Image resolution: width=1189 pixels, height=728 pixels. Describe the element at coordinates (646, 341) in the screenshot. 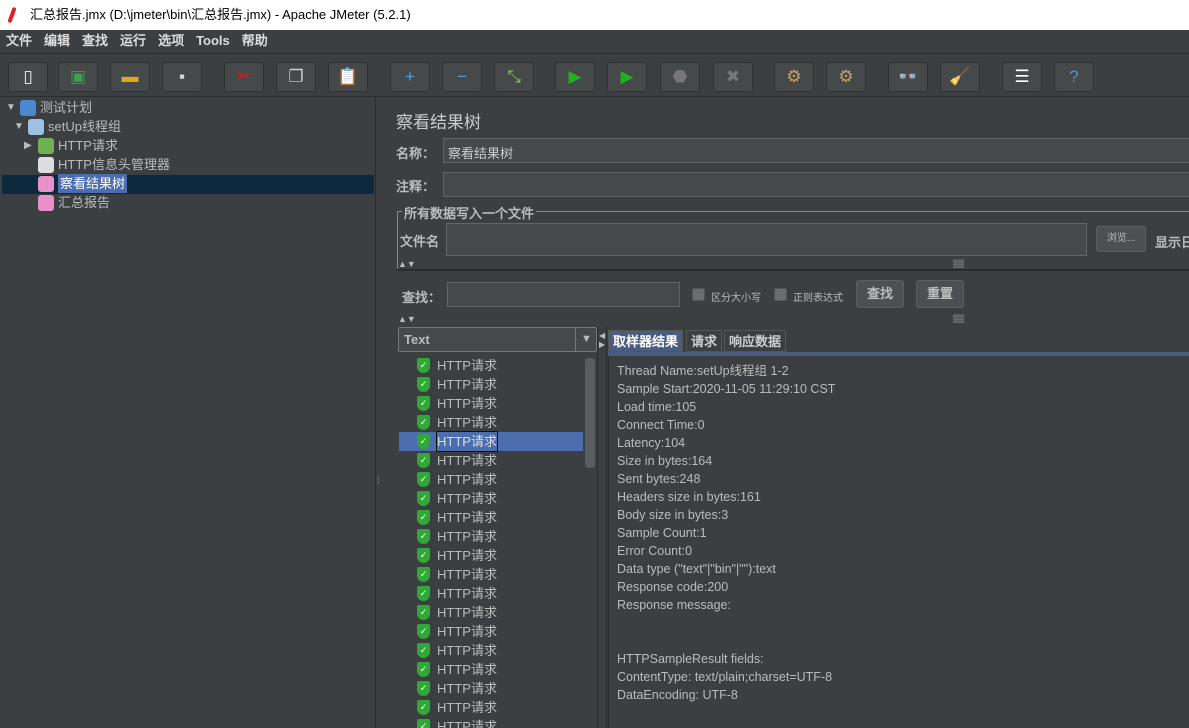

I see `tab-0: 取样器结果` at that location.